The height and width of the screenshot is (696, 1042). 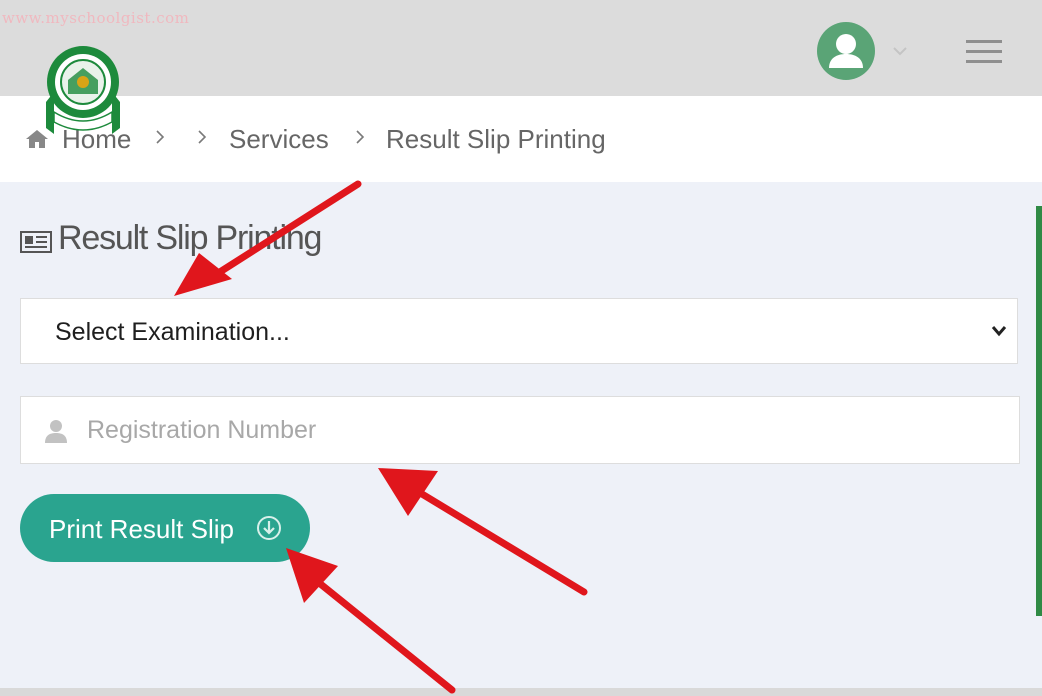 What do you see at coordinates (1039, 411) in the screenshot?
I see `edge-strip` at bounding box center [1039, 411].